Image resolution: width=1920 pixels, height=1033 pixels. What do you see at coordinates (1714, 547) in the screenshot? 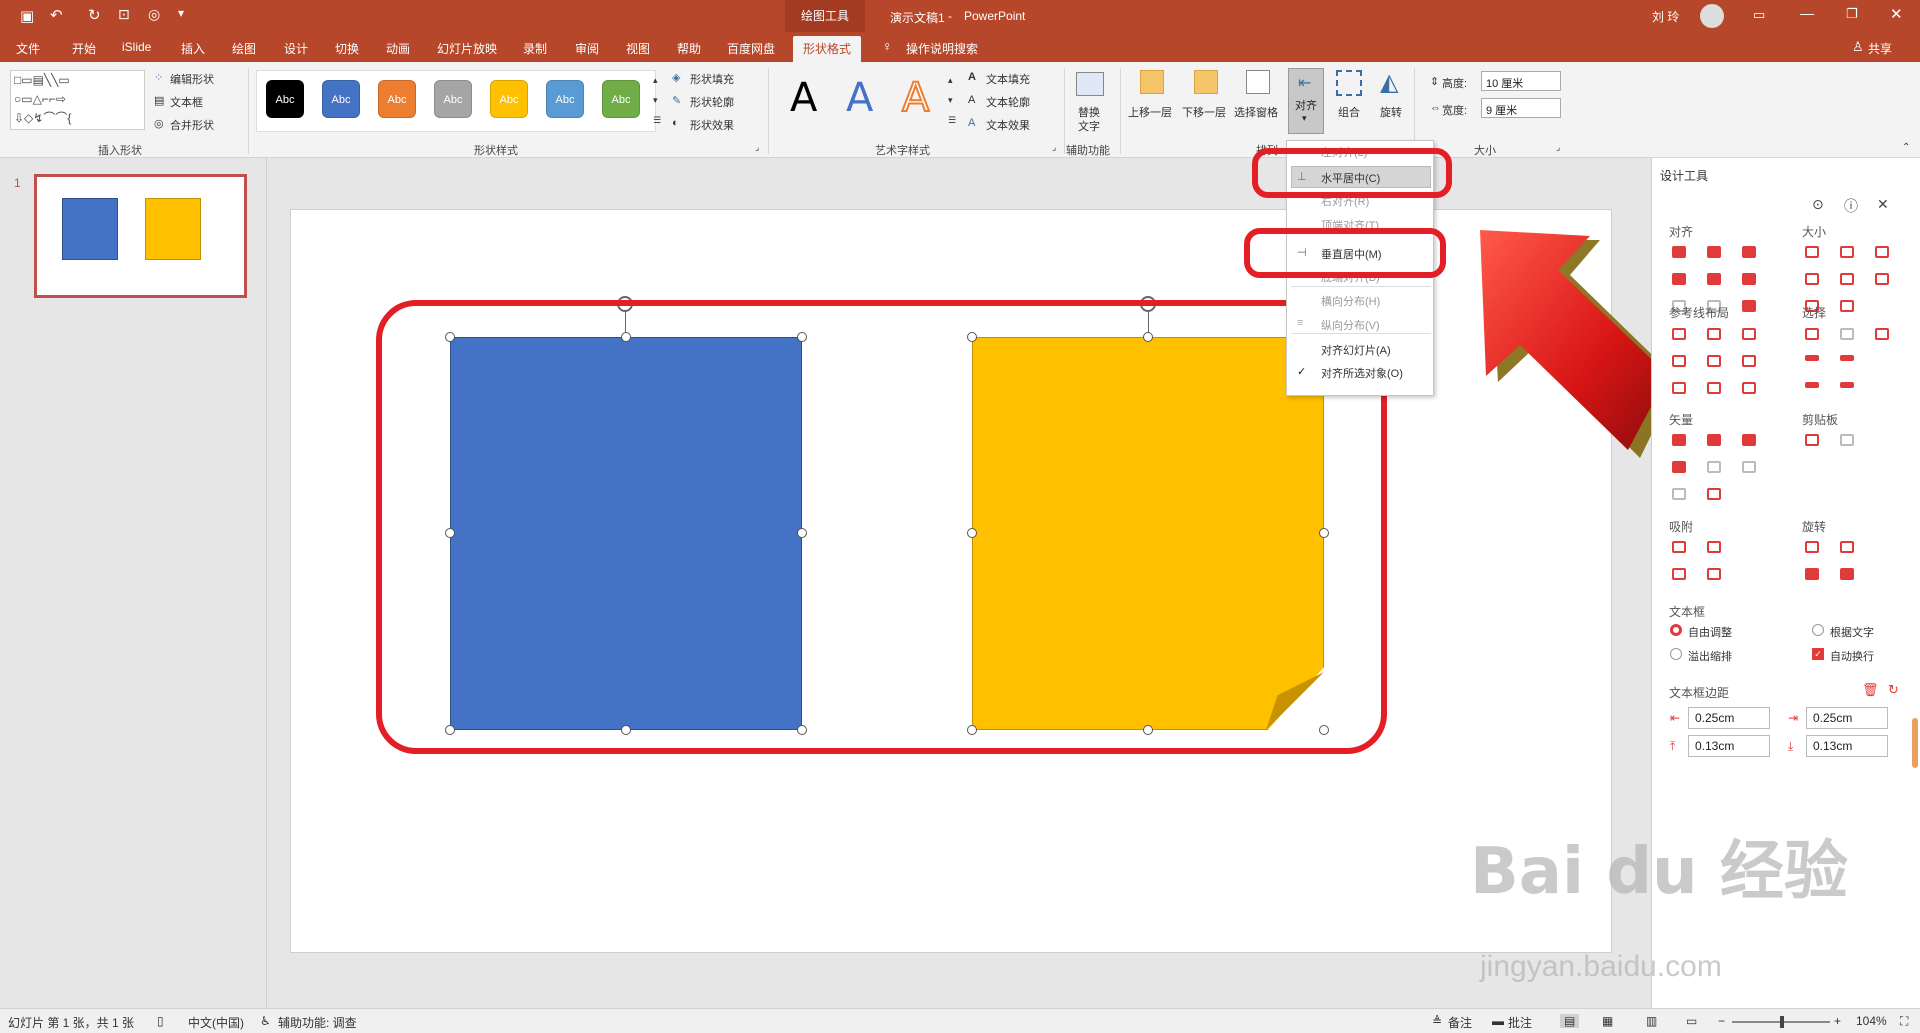
I see `snap-right-icon` at bounding box center [1714, 547].